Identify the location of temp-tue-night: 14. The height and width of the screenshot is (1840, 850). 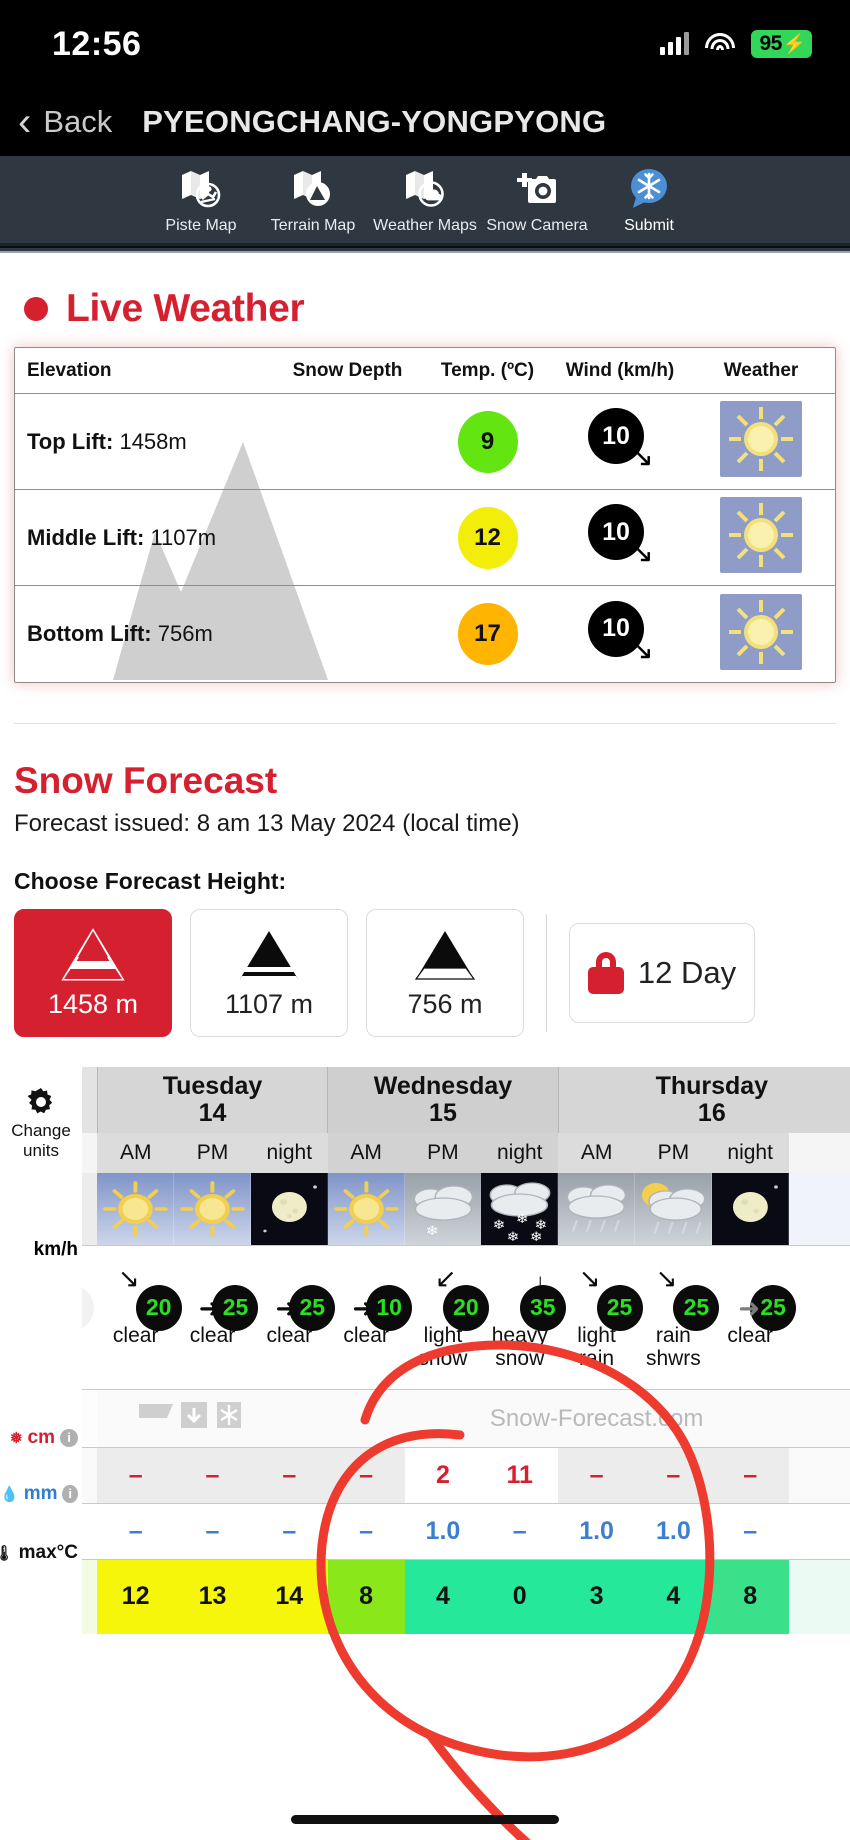
(289, 1596).